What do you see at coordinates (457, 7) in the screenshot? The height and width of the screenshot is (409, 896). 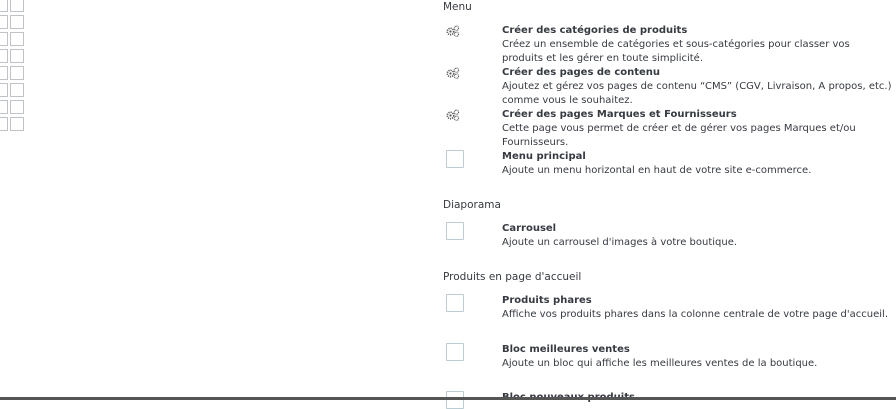 I see `section-title-menu: Menu` at bounding box center [457, 7].